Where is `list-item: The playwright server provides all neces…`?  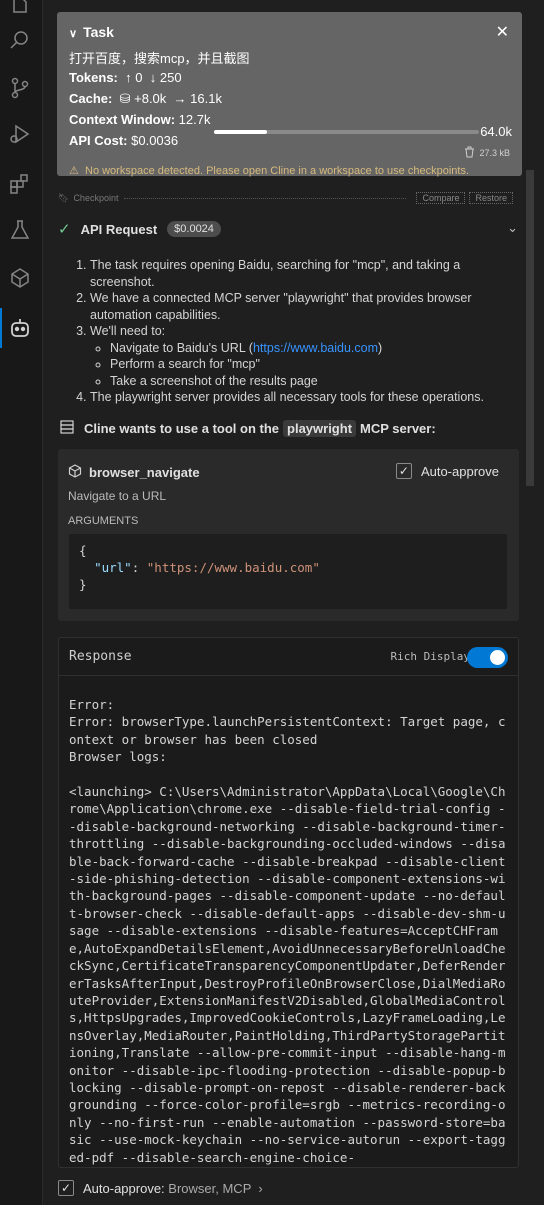 list-item: The playwright server provides all neces… is located at coordinates (299, 397).